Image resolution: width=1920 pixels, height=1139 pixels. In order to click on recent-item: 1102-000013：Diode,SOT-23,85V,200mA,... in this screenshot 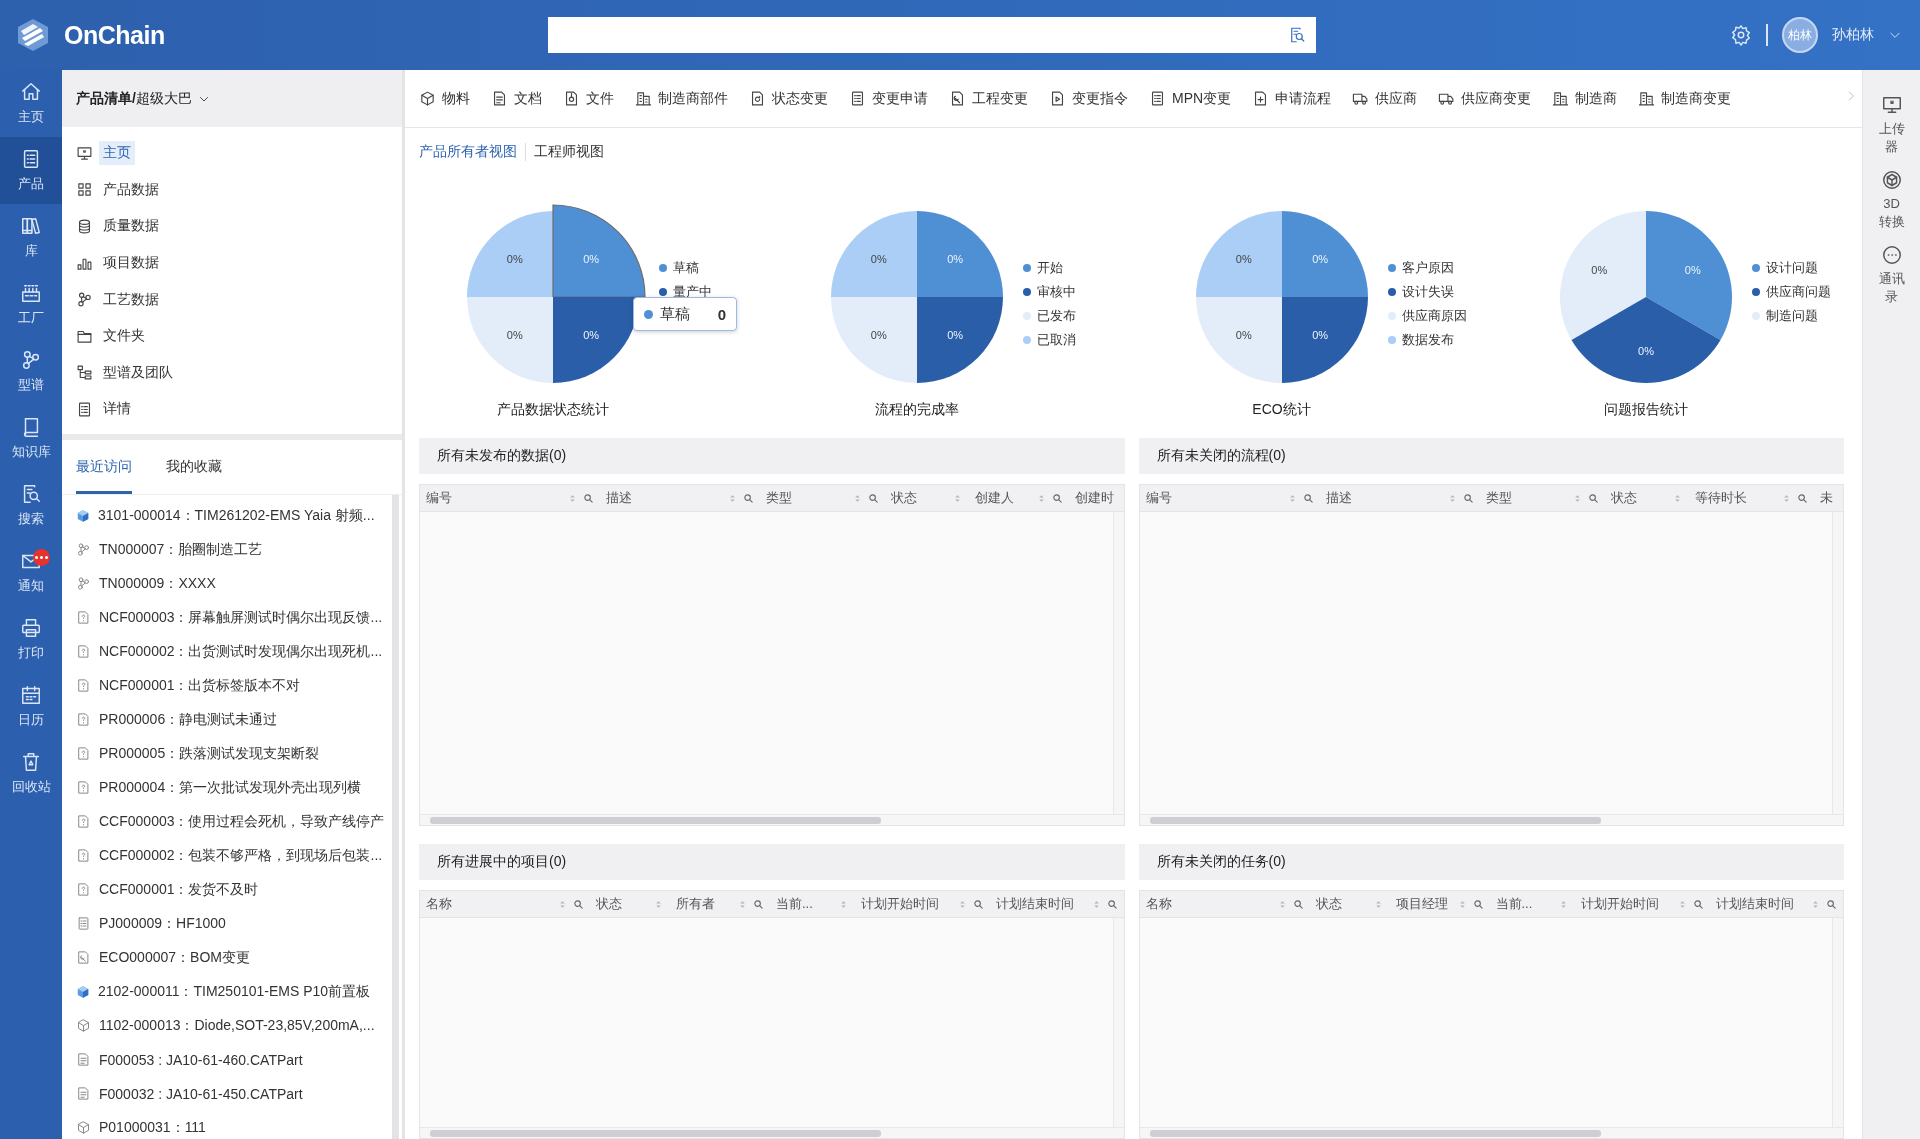, I will do `click(234, 1025)`.